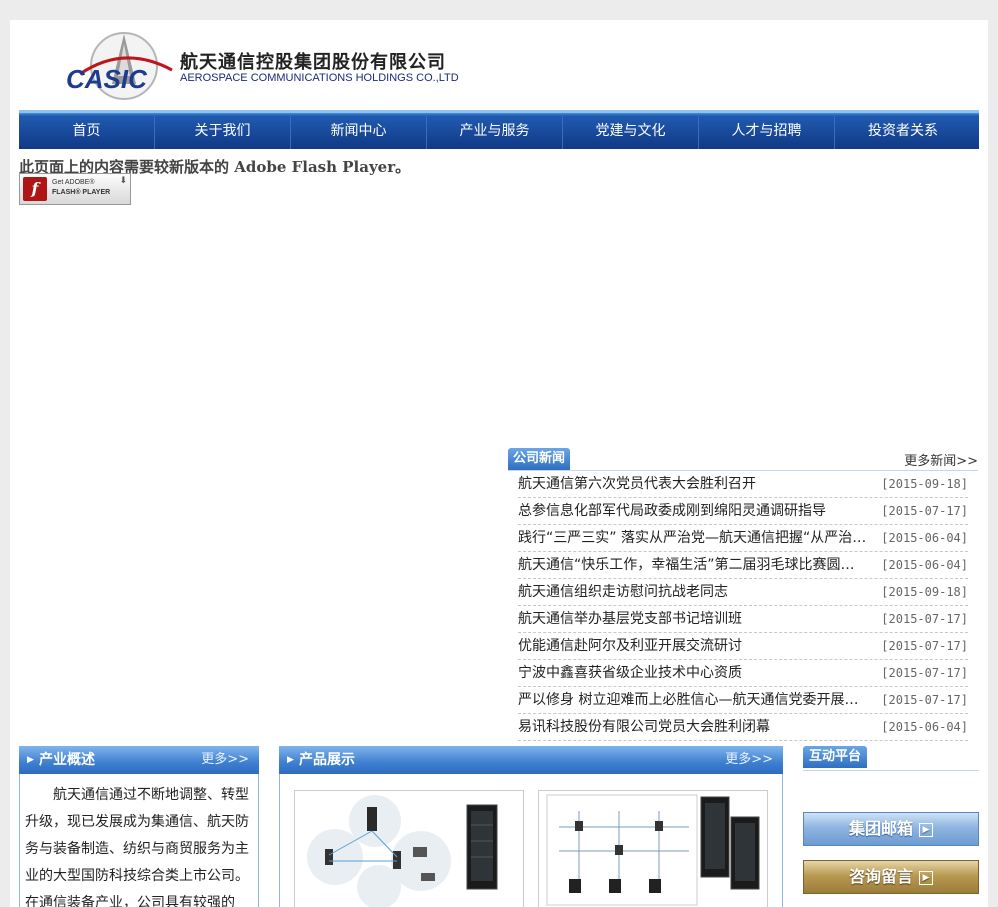  What do you see at coordinates (67, 760) in the screenshot?
I see `overview-title: 产业概述` at bounding box center [67, 760].